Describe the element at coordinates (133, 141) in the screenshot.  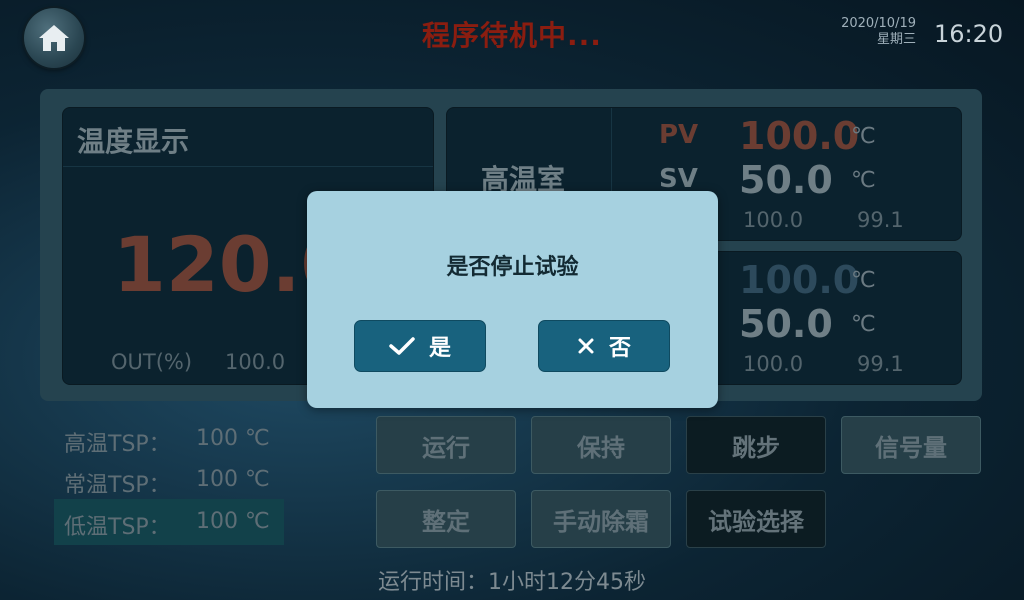
I see `temperature-card-title: 温度显示` at that location.